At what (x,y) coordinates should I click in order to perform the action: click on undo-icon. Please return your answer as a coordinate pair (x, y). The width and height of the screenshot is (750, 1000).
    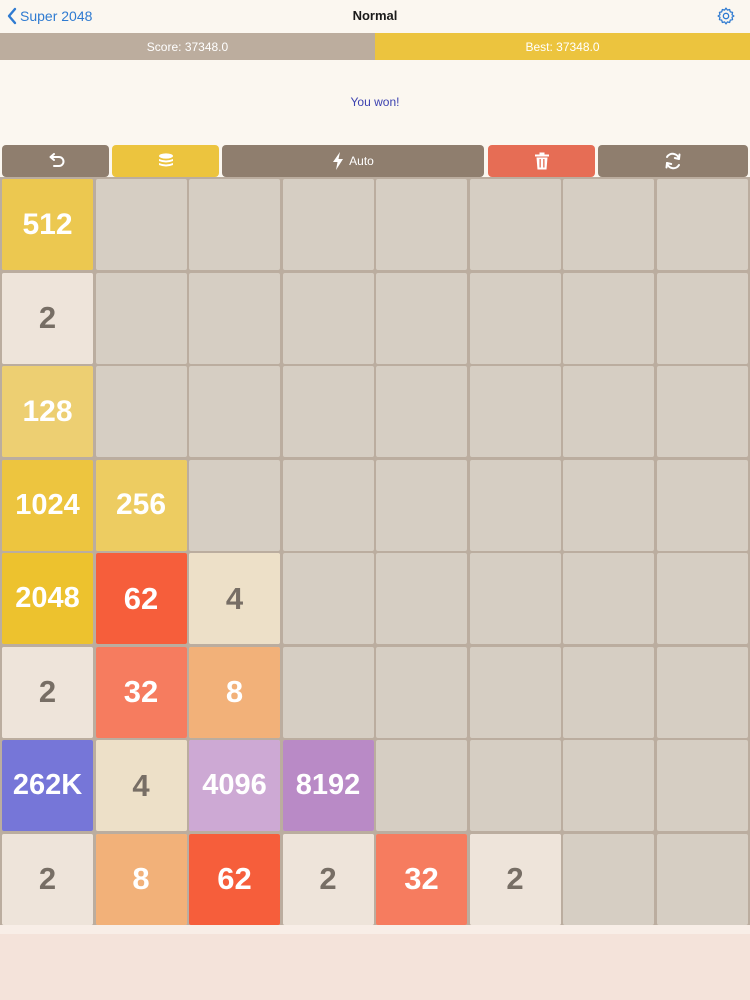
    Looking at the image, I should click on (56, 160).